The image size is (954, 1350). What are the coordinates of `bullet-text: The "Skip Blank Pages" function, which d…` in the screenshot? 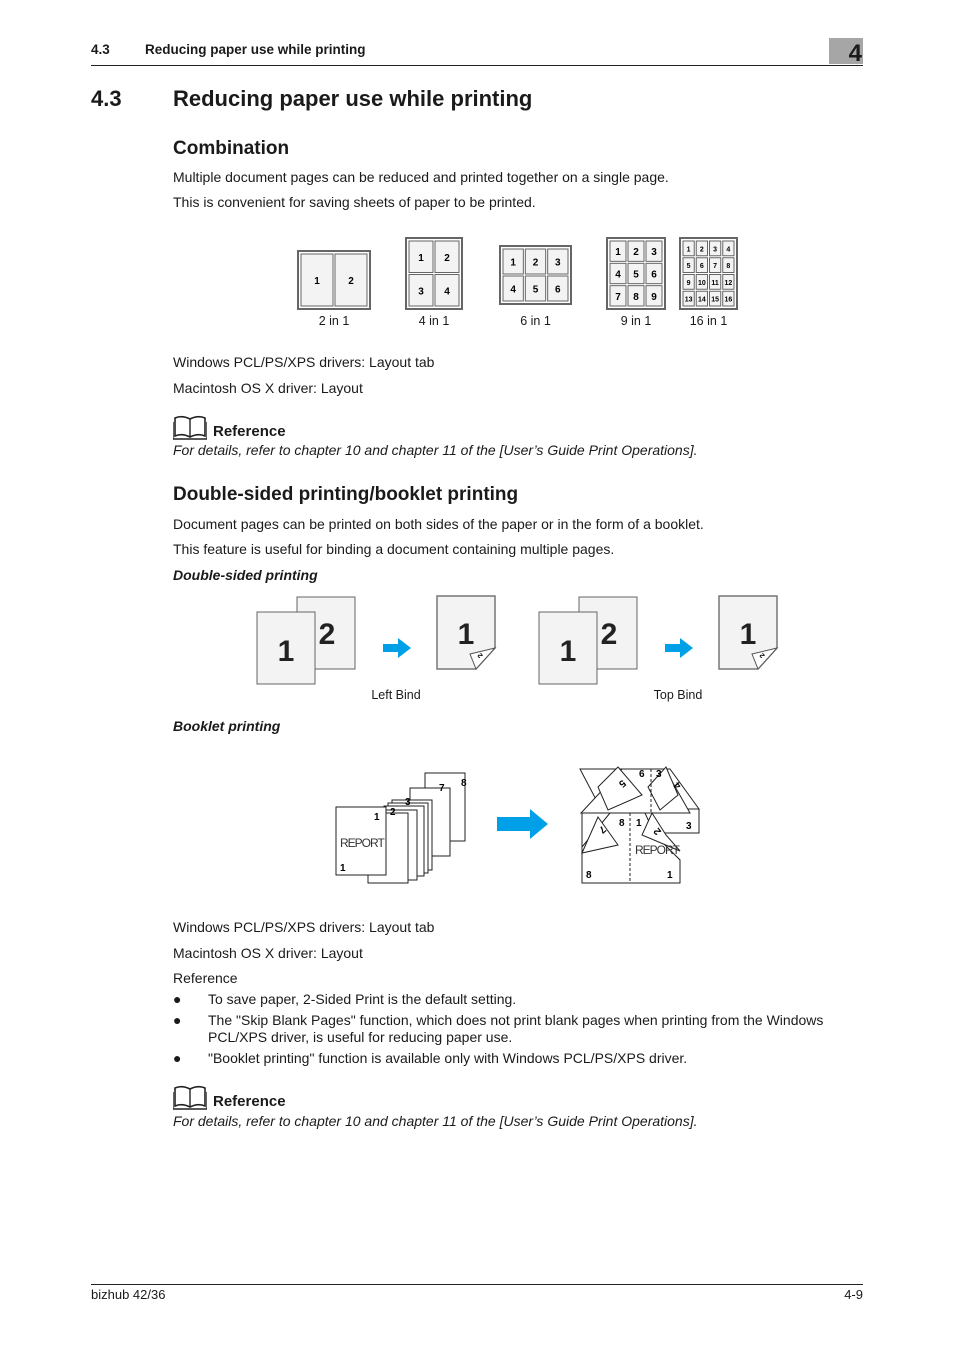 It's located at (516, 1028).